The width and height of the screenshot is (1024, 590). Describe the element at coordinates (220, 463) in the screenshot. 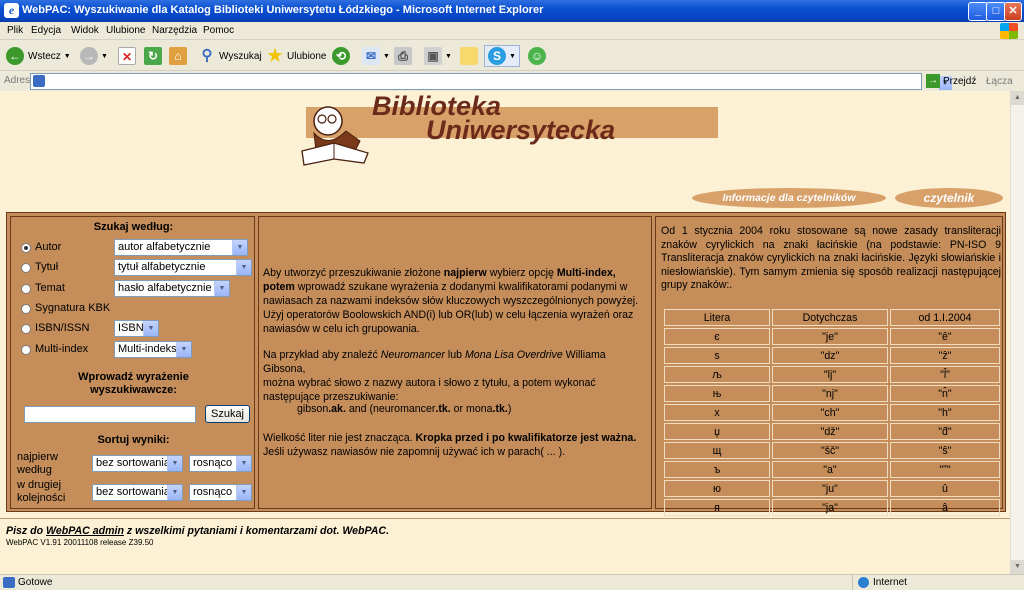

I see `order1-select: rosnąco ▼` at that location.